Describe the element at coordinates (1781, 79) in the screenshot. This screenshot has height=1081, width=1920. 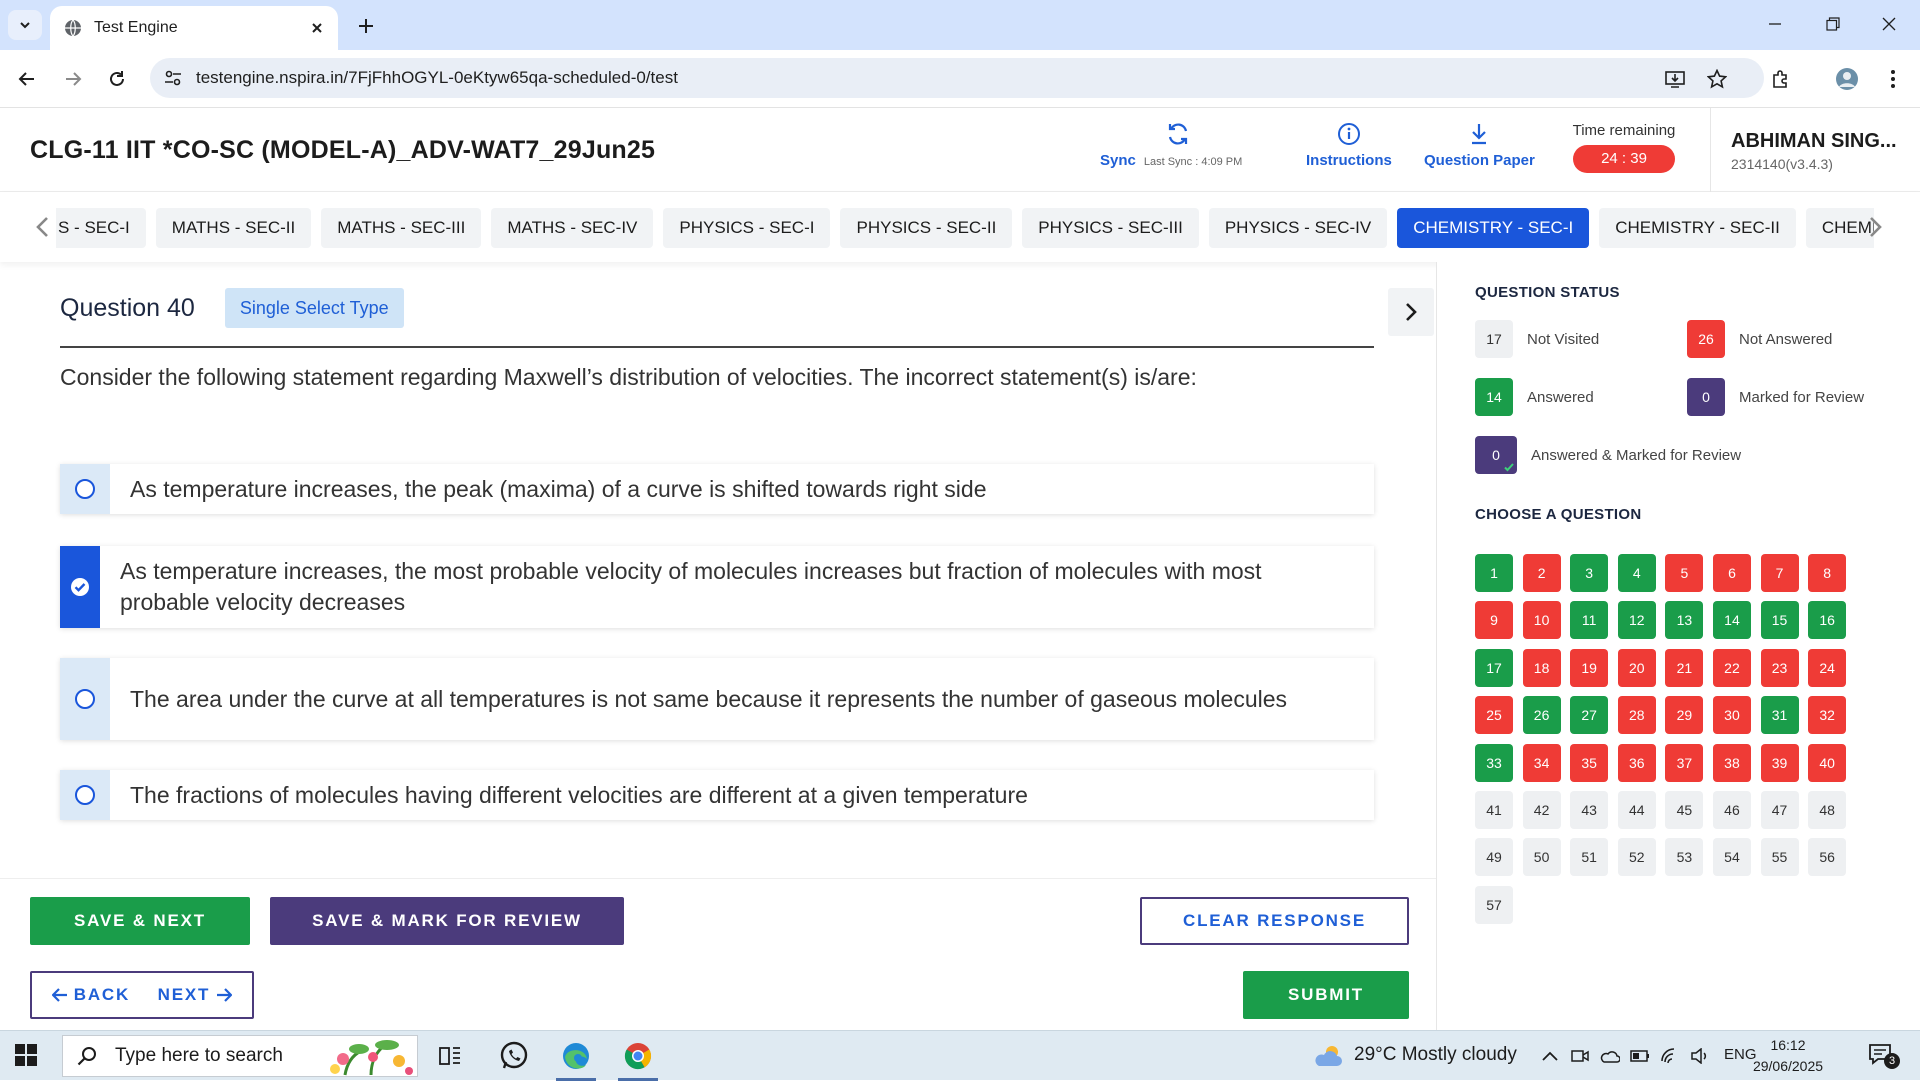
I see `extensions-button` at that location.